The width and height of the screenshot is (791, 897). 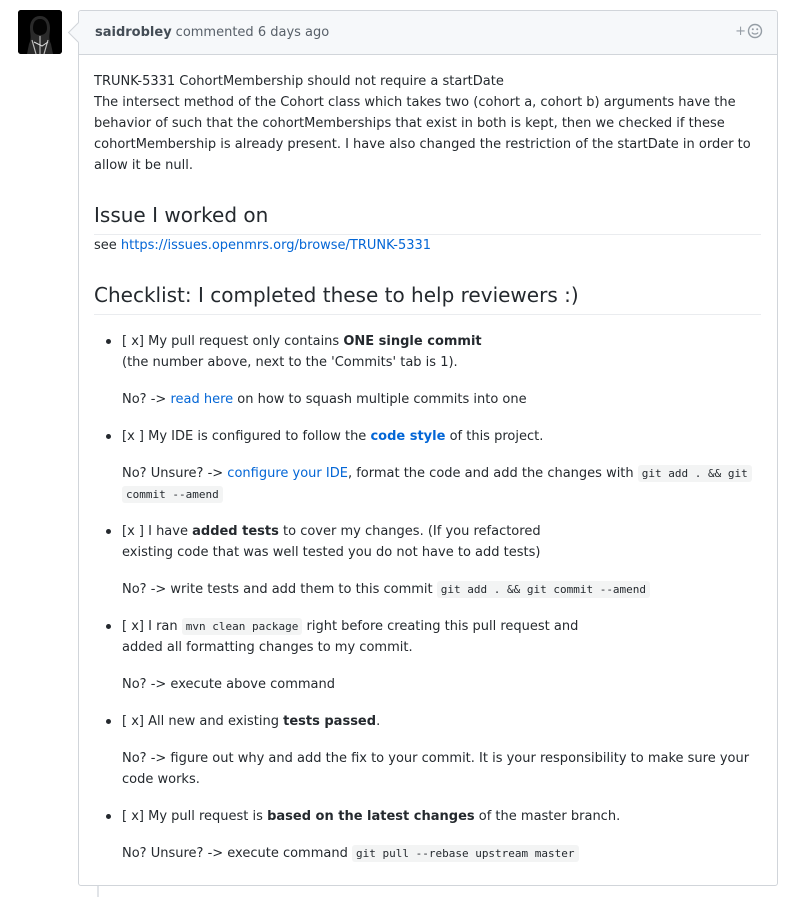 What do you see at coordinates (547, 816) in the screenshot?
I see `item-suffix: of the master branch.` at bounding box center [547, 816].